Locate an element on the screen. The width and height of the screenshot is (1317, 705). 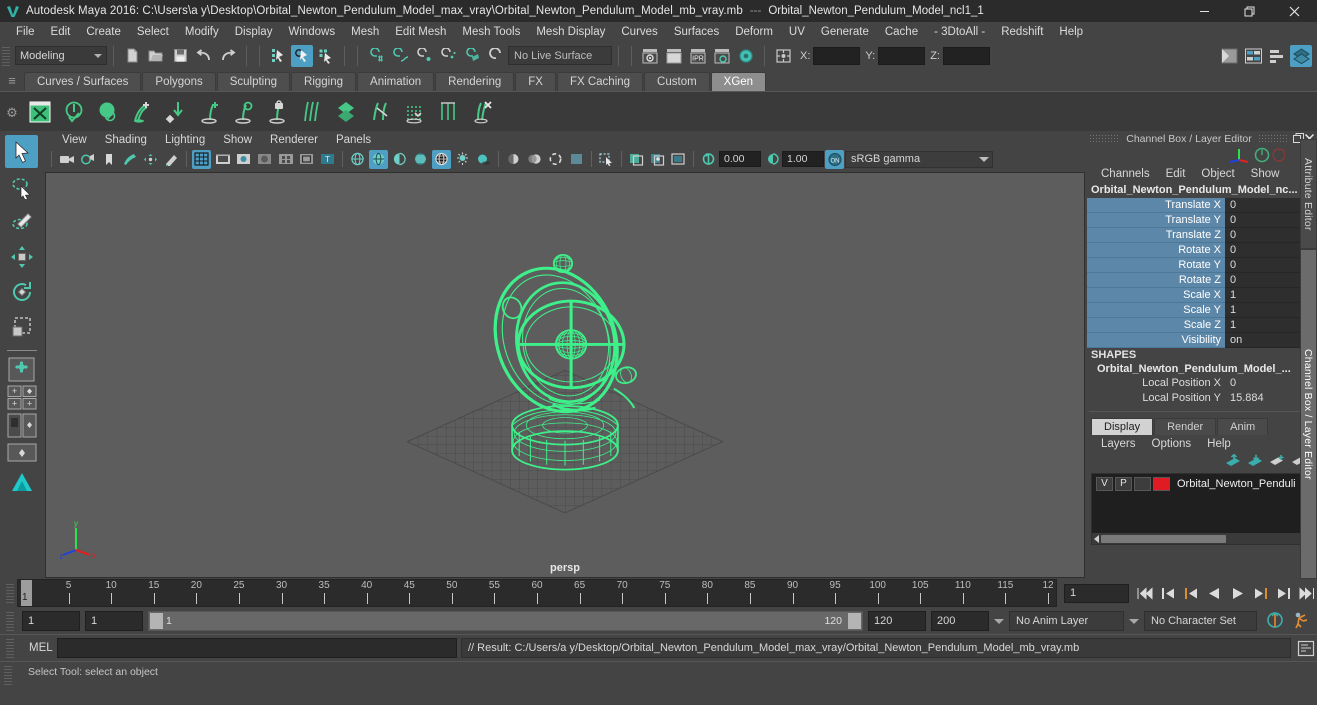
shelf-tab-fx-caching: FX Caching is located at coordinates (600, 81).